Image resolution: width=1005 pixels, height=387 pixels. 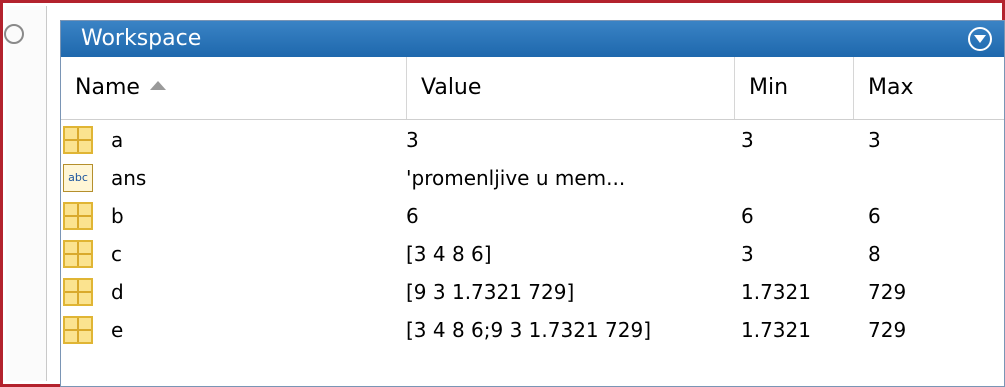 What do you see at coordinates (25, 193) in the screenshot?
I see `left-panel-edge` at bounding box center [25, 193].